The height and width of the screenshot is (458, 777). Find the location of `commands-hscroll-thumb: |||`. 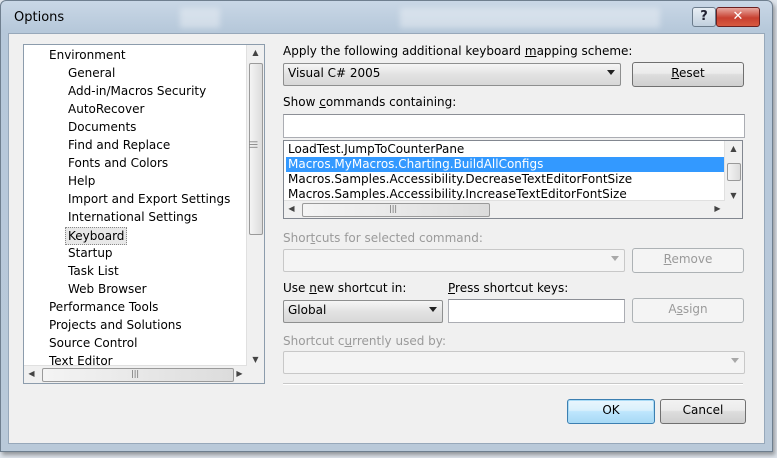

commands-hscroll-thumb: ||| is located at coordinates (396, 210).